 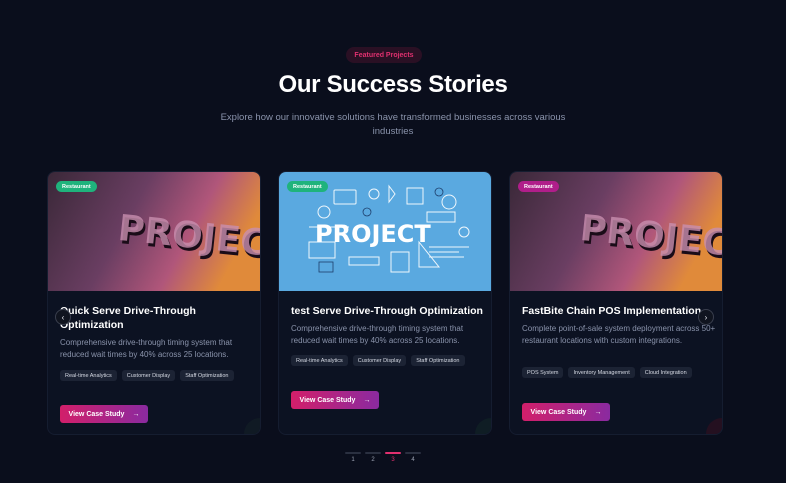 I want to click on svg-text: PROJECT, so click(x=373, y=234).